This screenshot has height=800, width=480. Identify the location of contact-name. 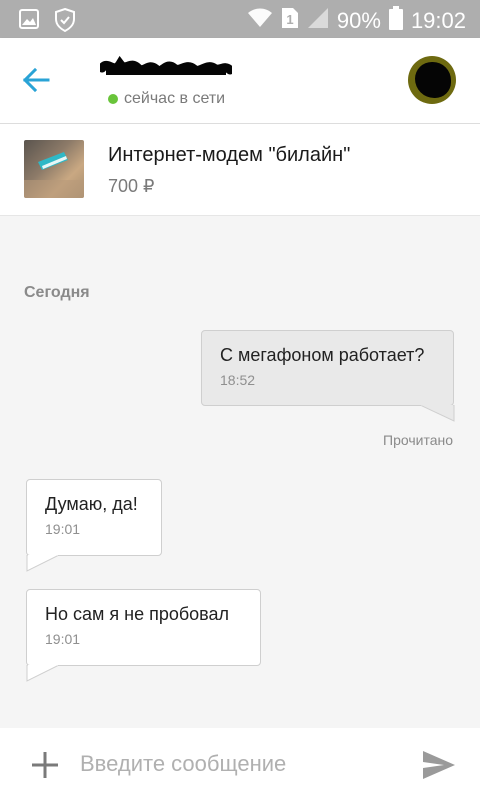
(166, 68).